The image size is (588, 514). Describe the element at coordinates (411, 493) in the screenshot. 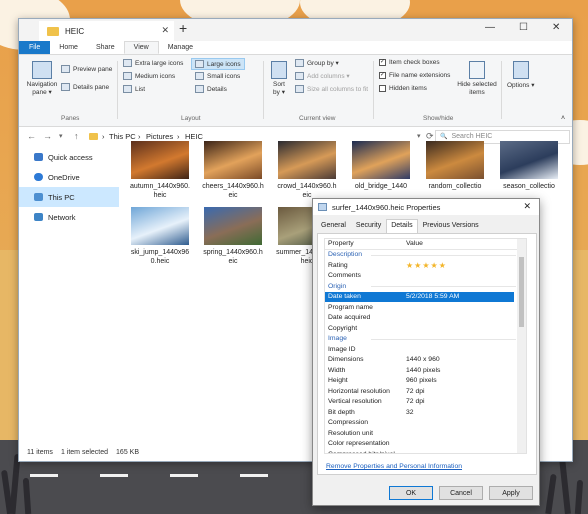

I see `ok-button: OK` at that location.